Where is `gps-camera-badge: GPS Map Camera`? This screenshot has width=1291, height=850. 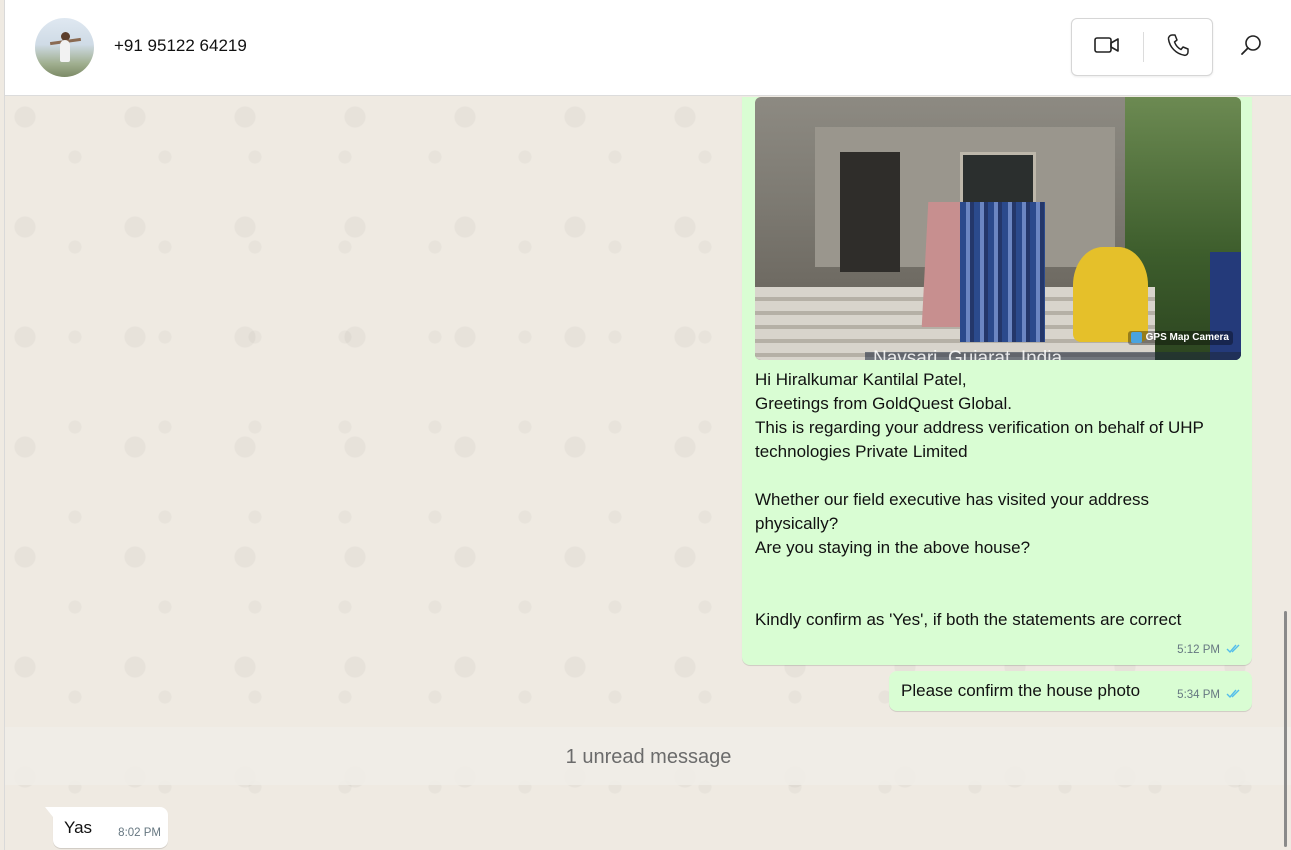
gps-camera-badge: GPS Map Camera is located at coordinates (1180, 338).